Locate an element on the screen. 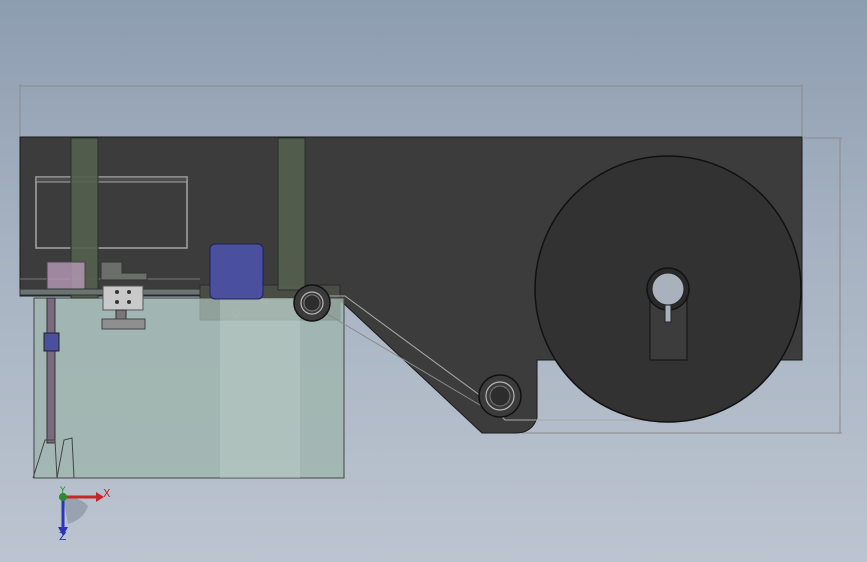 This screenshot has width=867, height=562. idle-roller-upper is located at coordinates (312, 303).